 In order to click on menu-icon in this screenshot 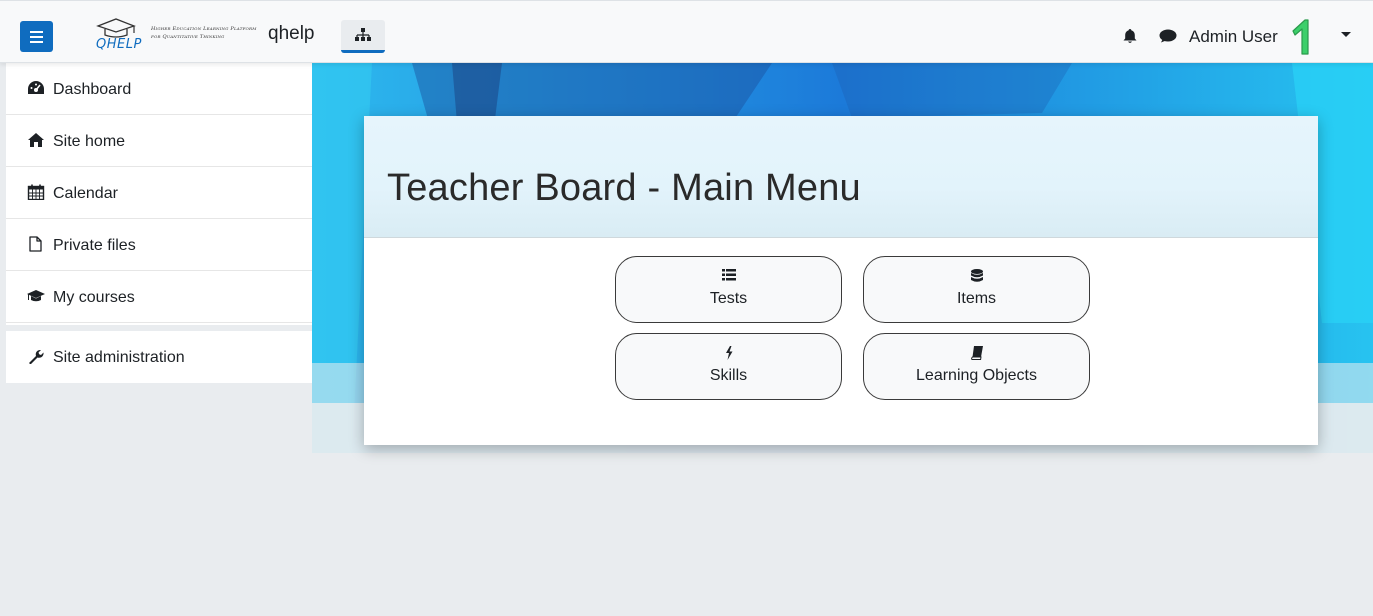, I will do `click(36, 31)`.